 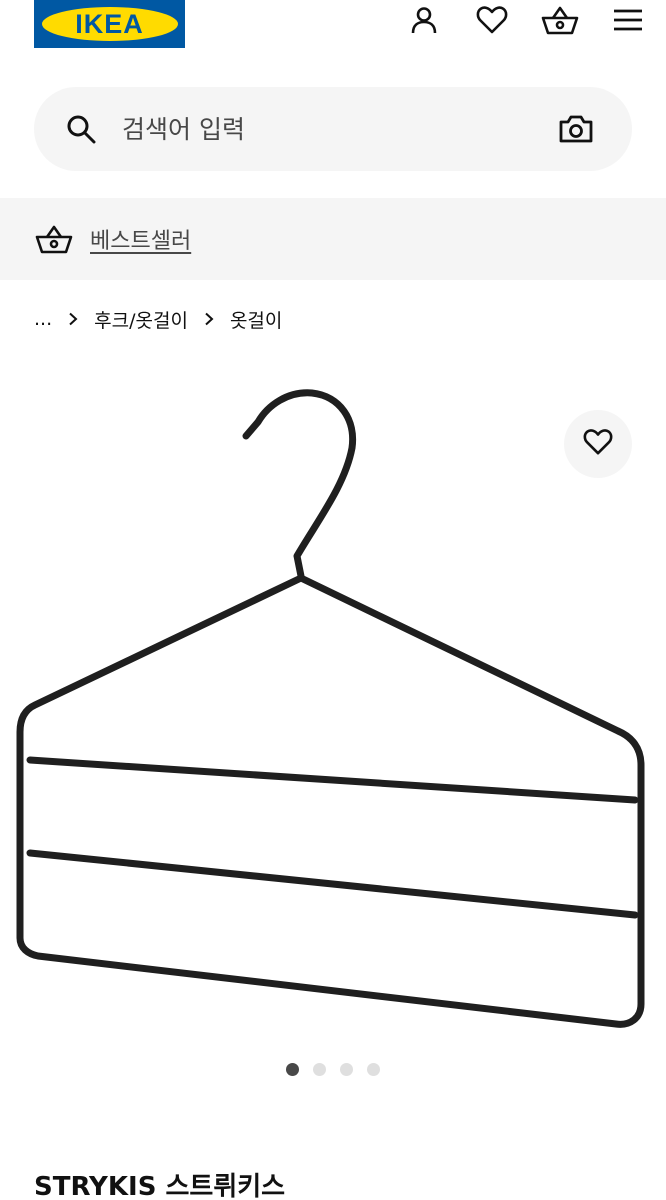 What do you see at coordinates (81, 129) in the screenshot?
I see `search-icon` at bounding box center [81, 129].